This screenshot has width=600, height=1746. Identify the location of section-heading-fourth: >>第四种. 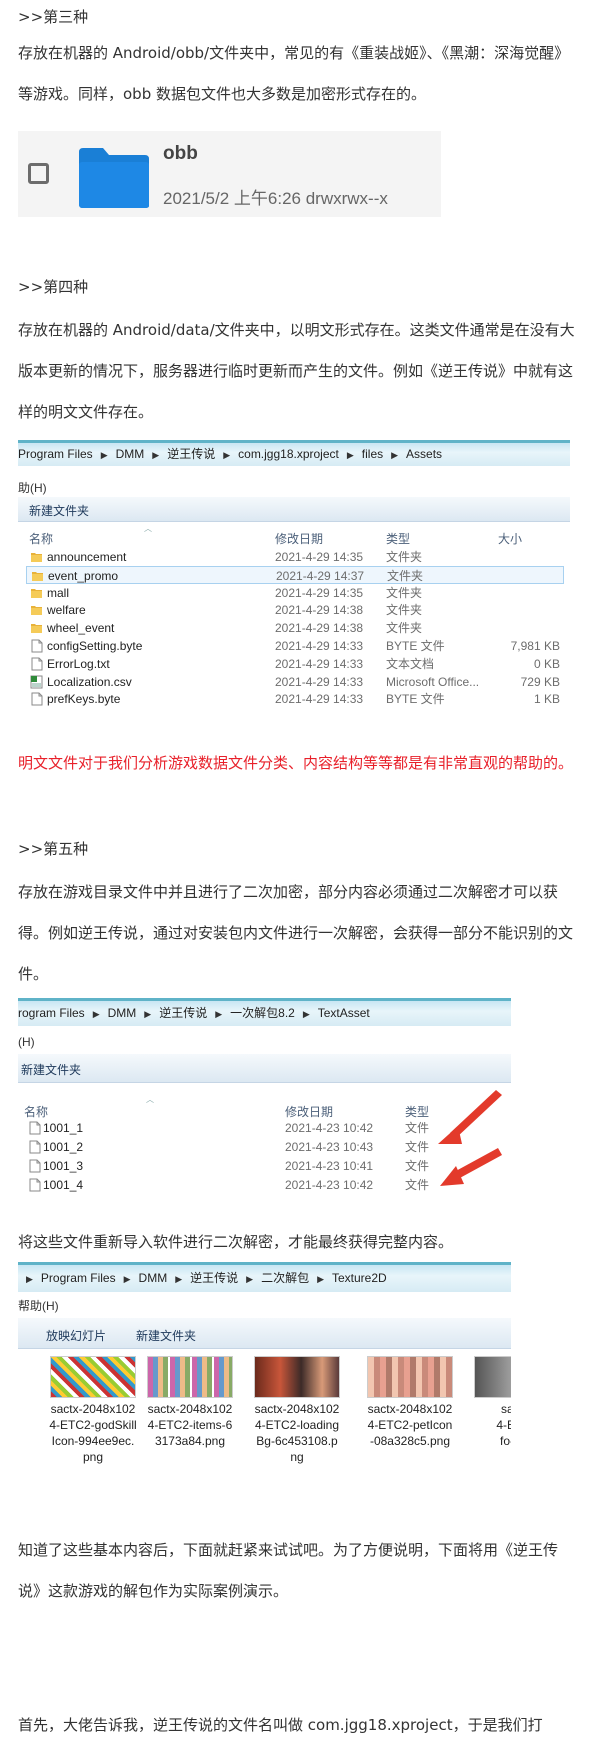
(53, 287).